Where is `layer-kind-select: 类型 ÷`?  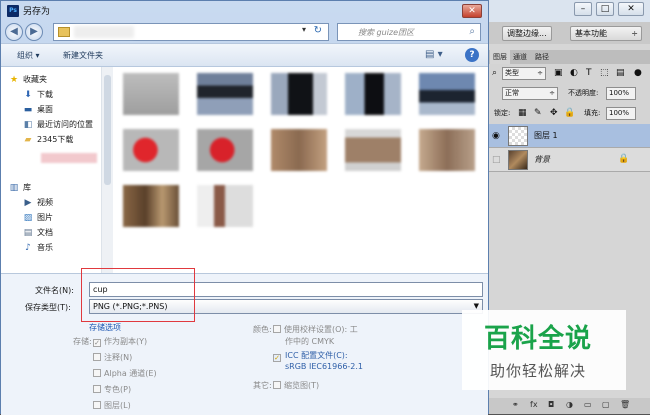 layer-kind-select: 类型 ÷ is located at coordinates (524, 73).